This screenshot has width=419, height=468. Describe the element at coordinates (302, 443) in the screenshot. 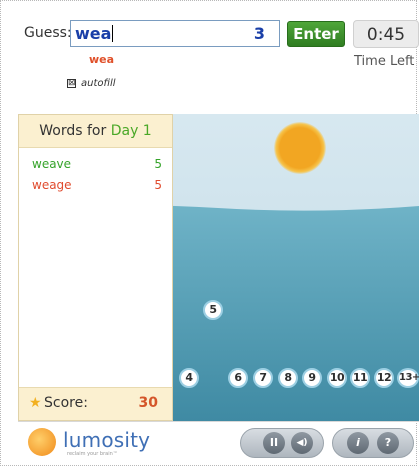

I see `sound-icon: ◀)` at that location.